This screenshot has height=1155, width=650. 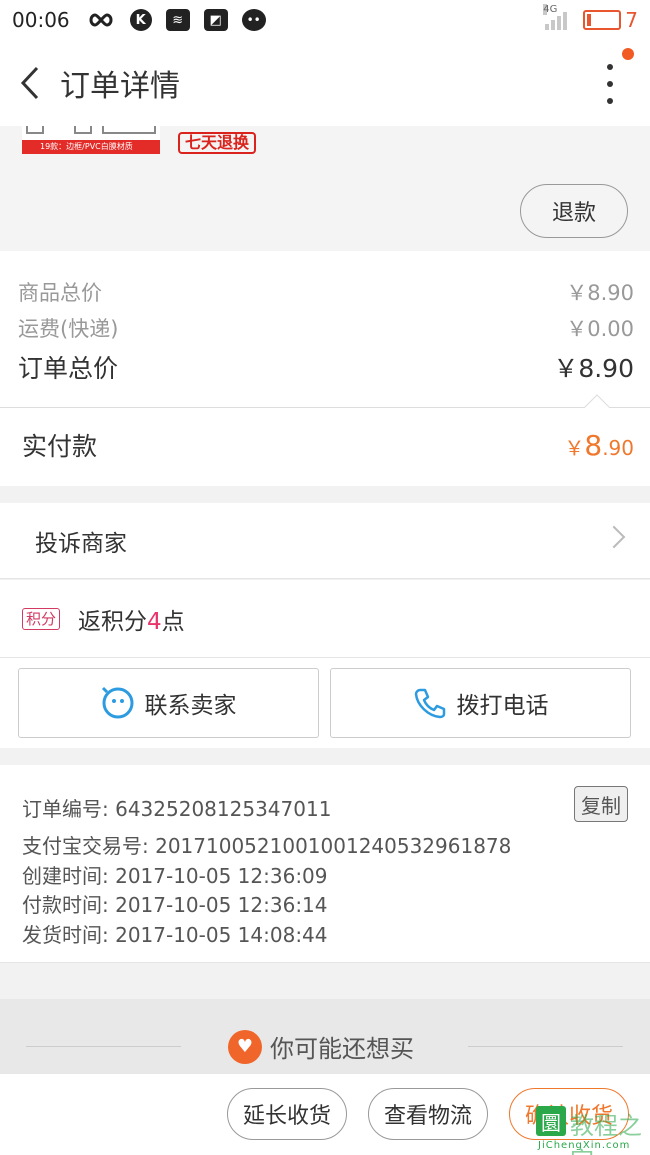 I want to click on paid-amount: ￥8.90, so click(x=599, y=445).